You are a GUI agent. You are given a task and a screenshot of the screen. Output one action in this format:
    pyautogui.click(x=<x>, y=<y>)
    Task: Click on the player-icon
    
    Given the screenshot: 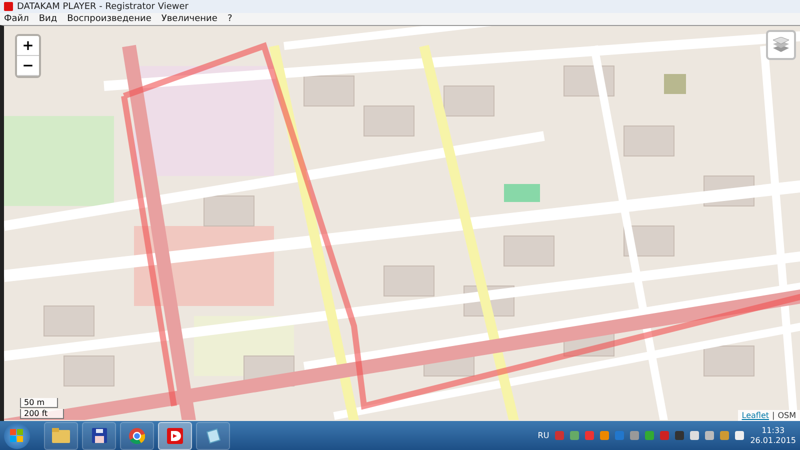 What is the action you would take?
    pyautogui.click(x=175, y=436)
    